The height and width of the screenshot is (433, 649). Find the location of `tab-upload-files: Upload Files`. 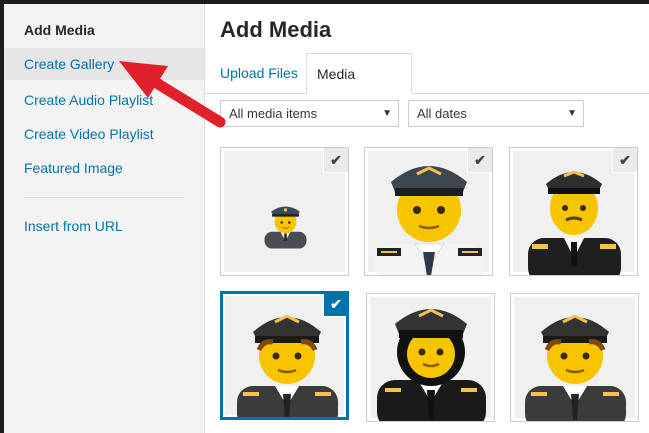

tab-upload-files: Upload Files is located at coordinates (259, 73).